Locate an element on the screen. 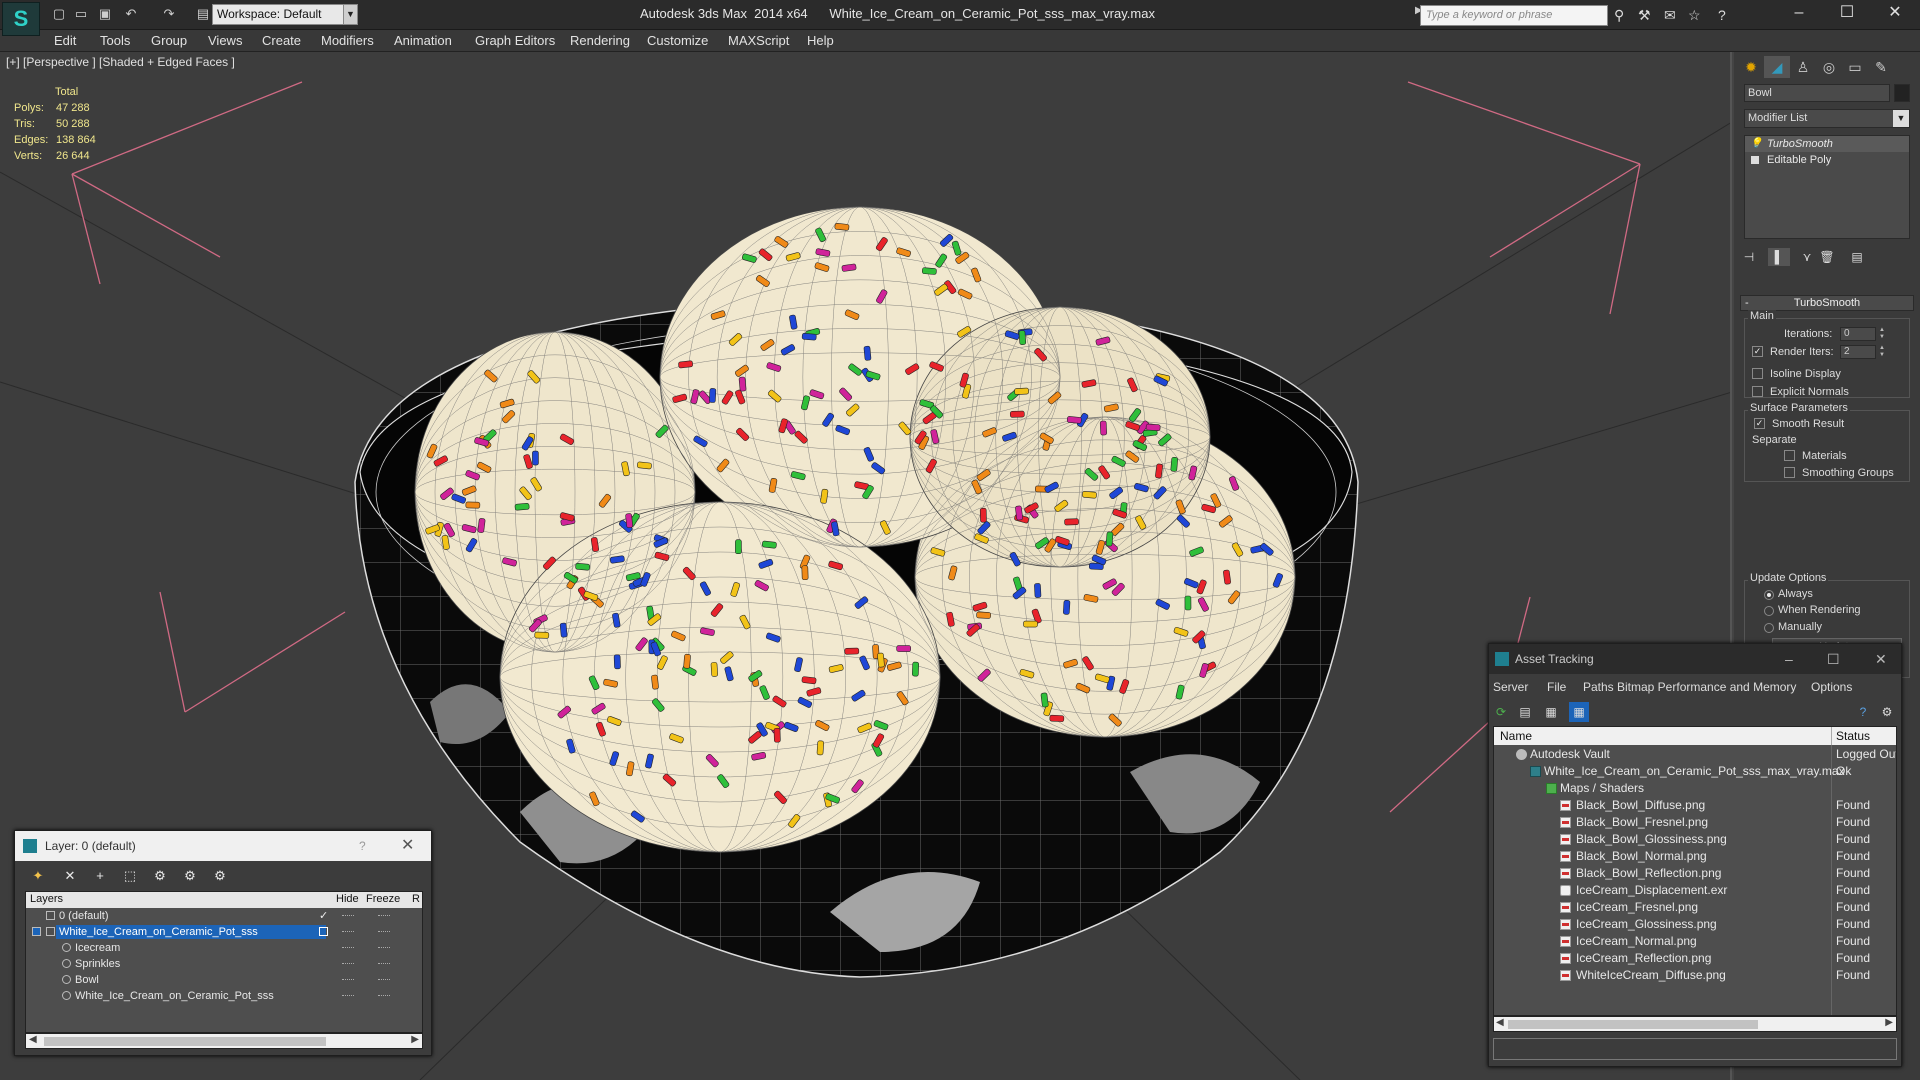 The image size is (1920, 1080). layer-horizontal-scrollbar: ◀ ▶ is located at coordinates (224, 1041).